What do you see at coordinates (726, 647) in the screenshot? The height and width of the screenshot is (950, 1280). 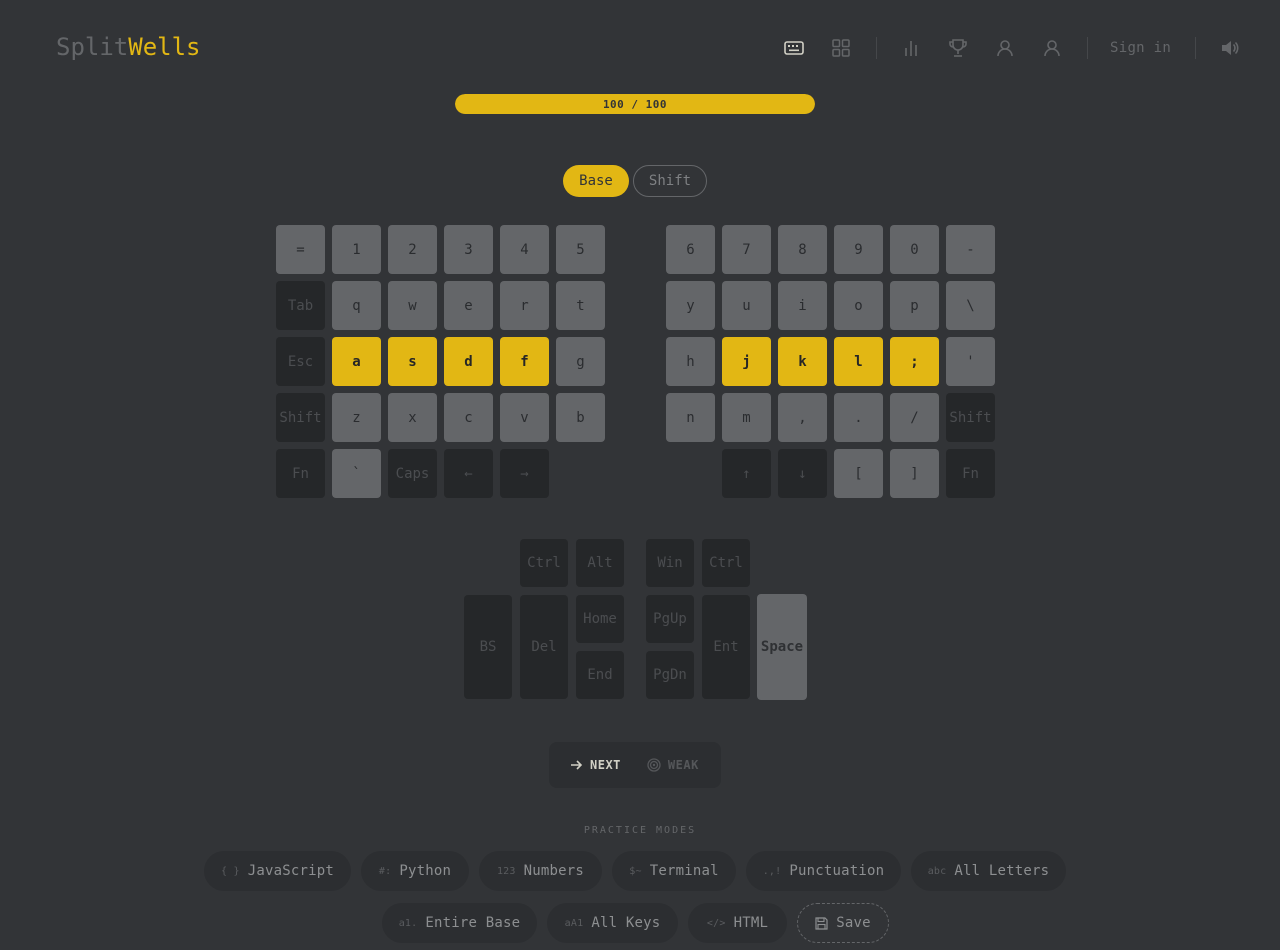 I see `thumb-key-enter: Ent` at bounding box center [726, 647].